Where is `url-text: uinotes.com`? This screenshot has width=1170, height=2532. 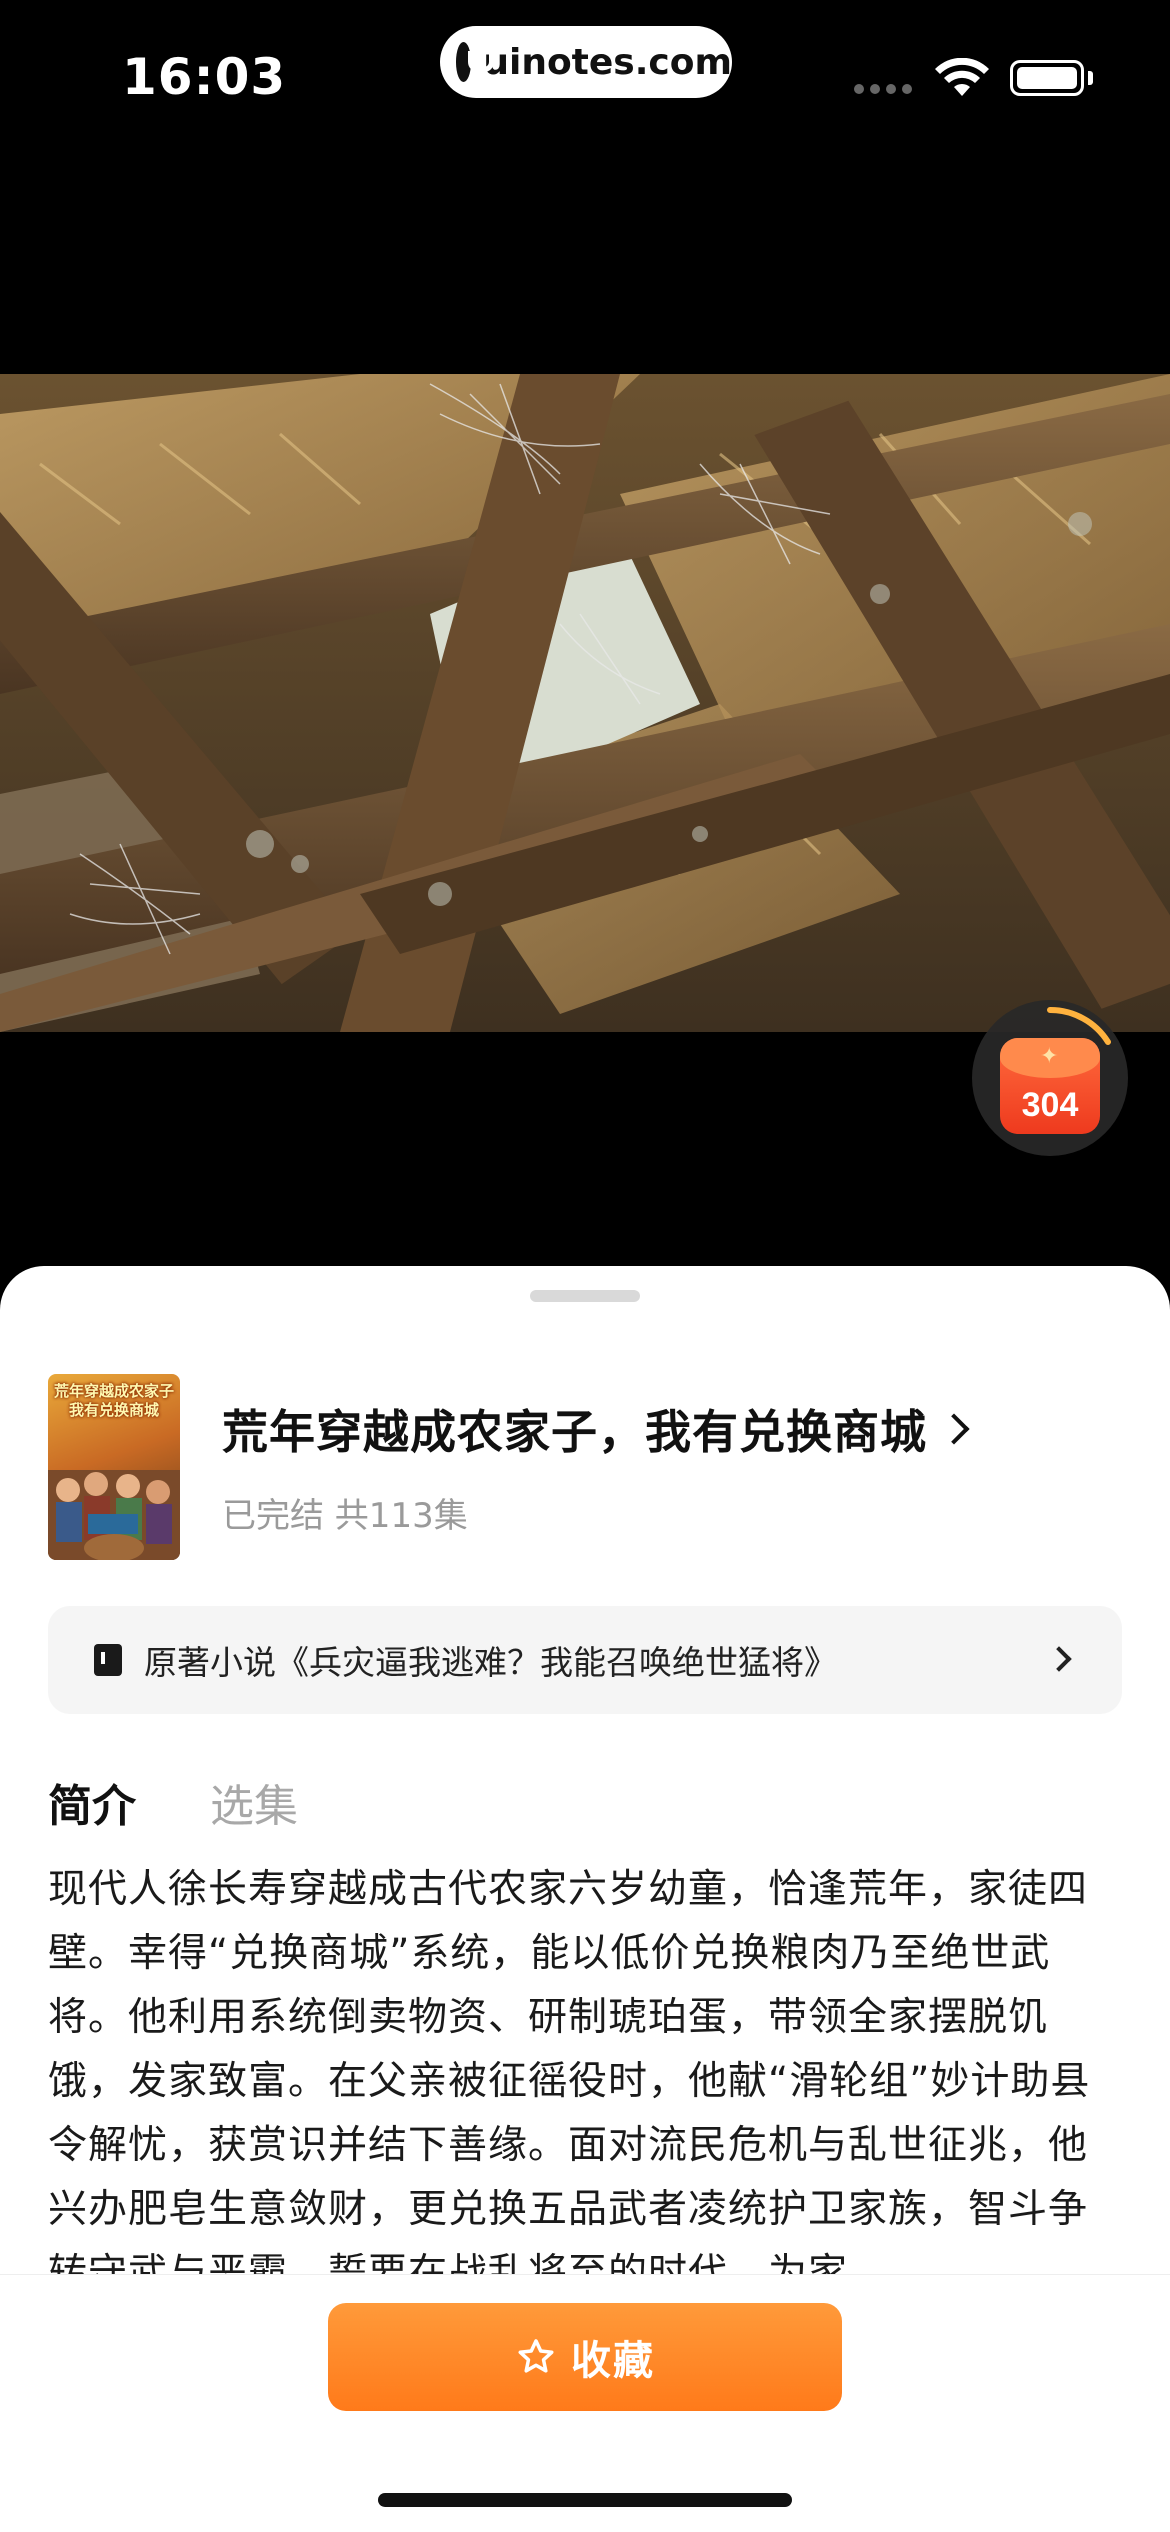 url-text: uinotes.com is located at coordinates (607, 62).